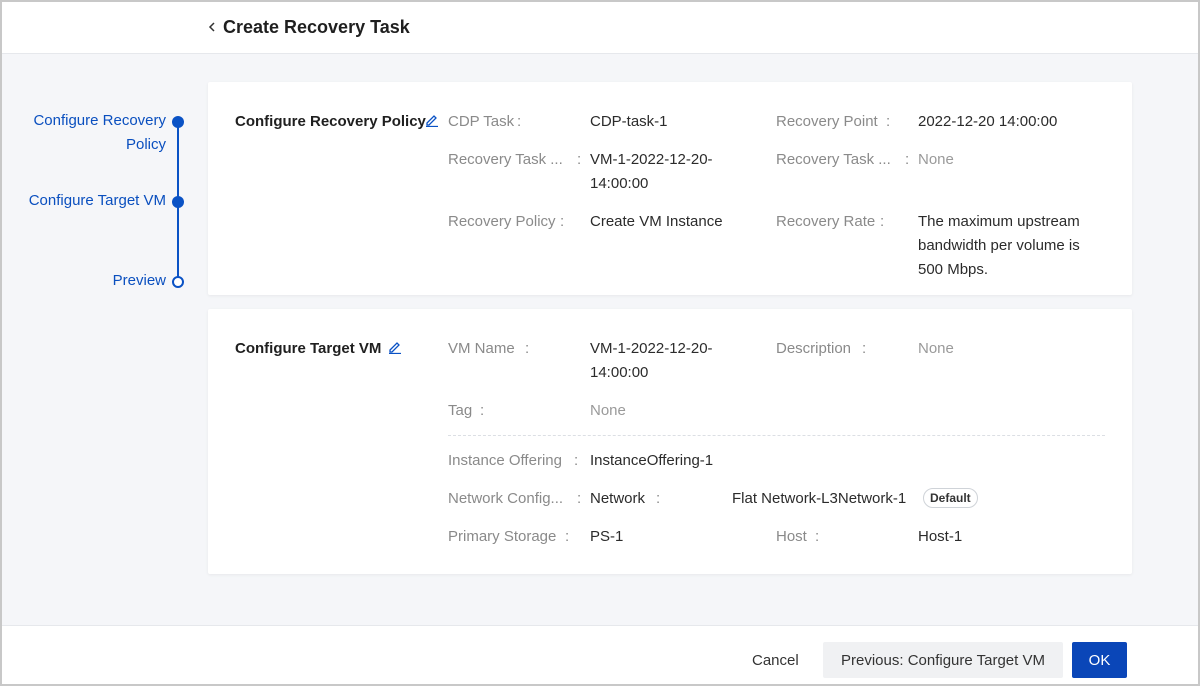  I want to click on primary-storage-value: PS-1, so click(607, 536).